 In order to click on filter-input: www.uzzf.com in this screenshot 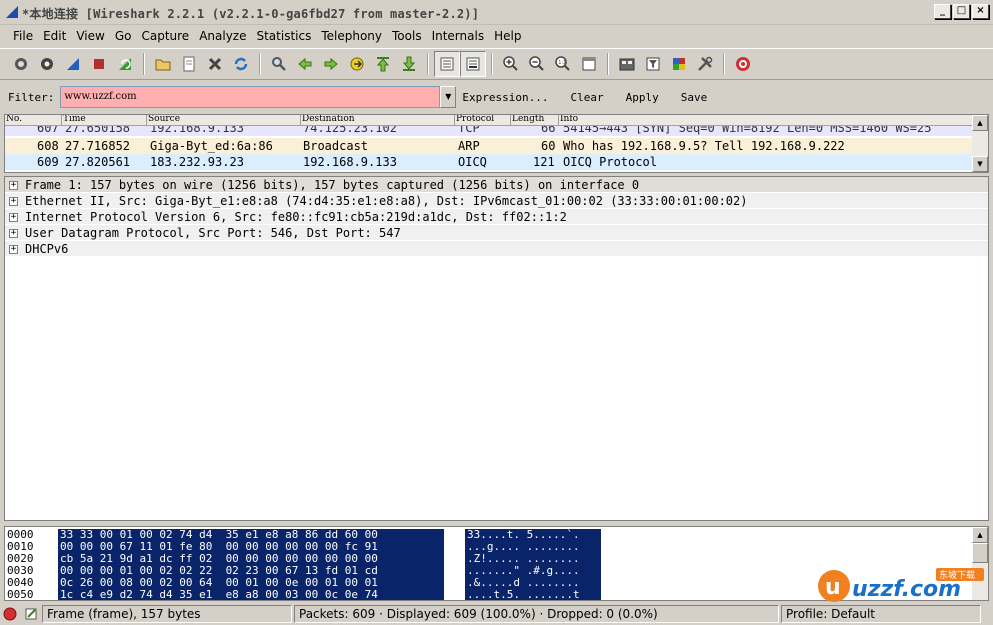, I will do `click(250, 97)`.